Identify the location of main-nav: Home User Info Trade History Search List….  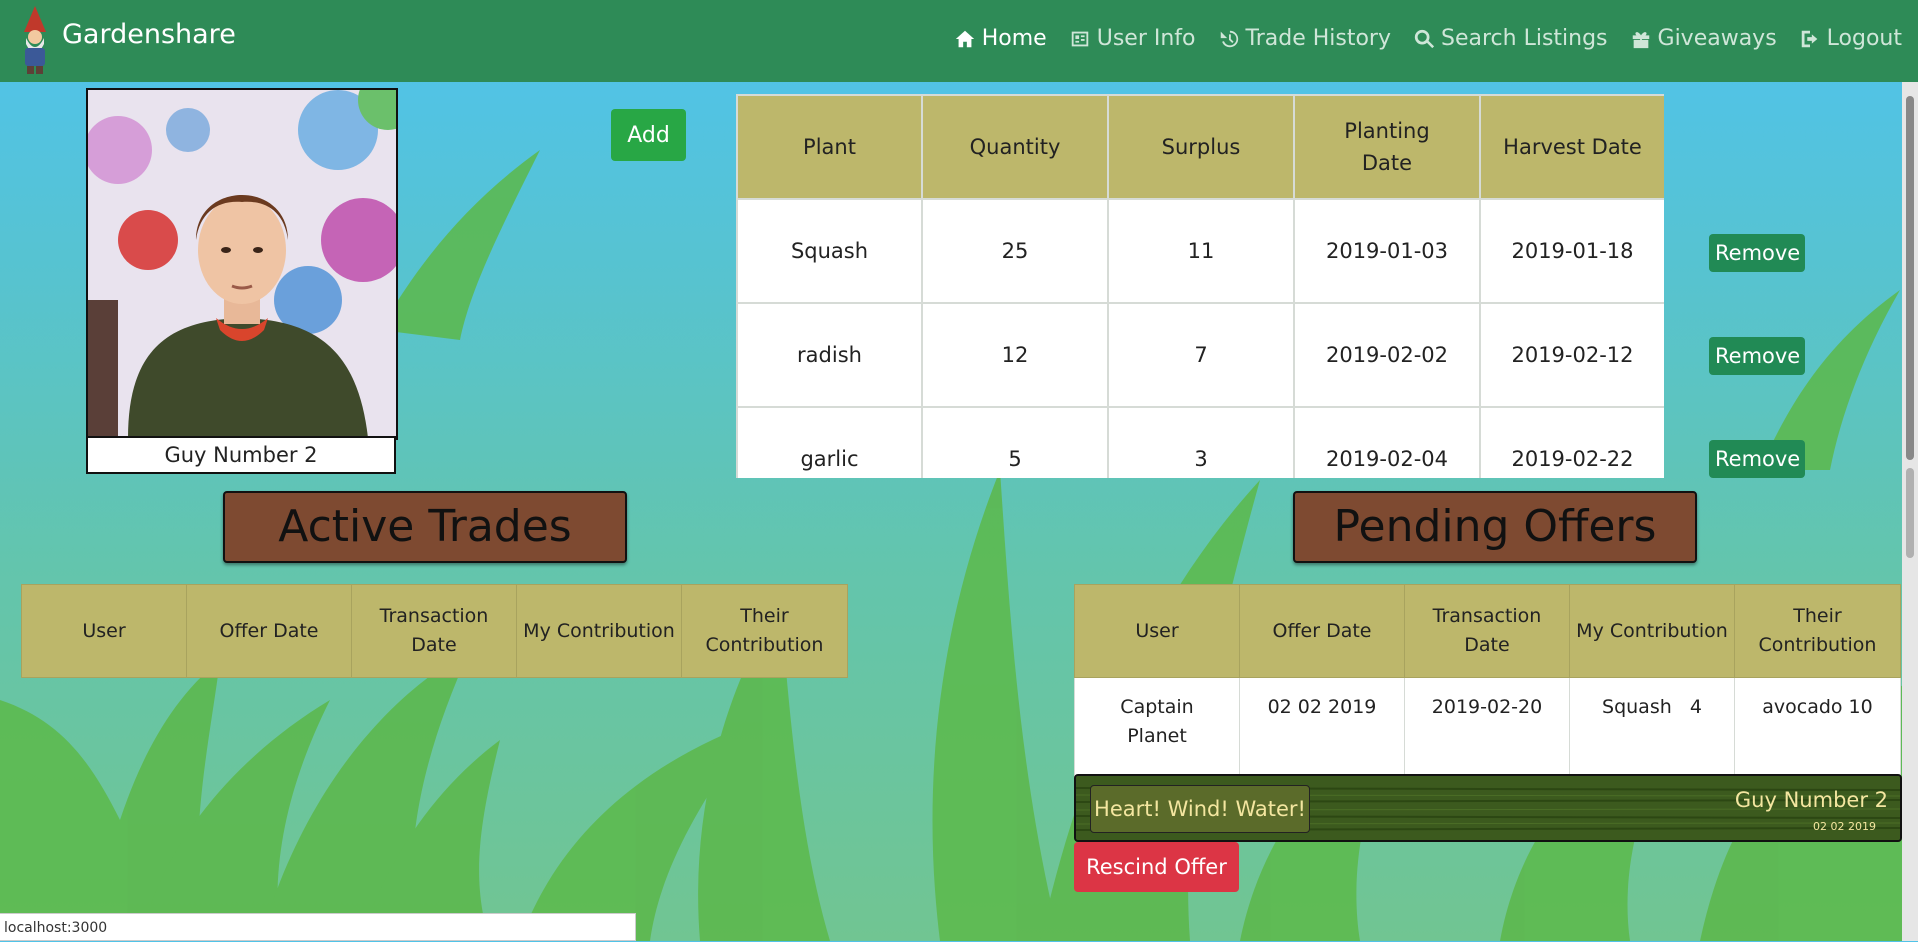
(1436, 38).